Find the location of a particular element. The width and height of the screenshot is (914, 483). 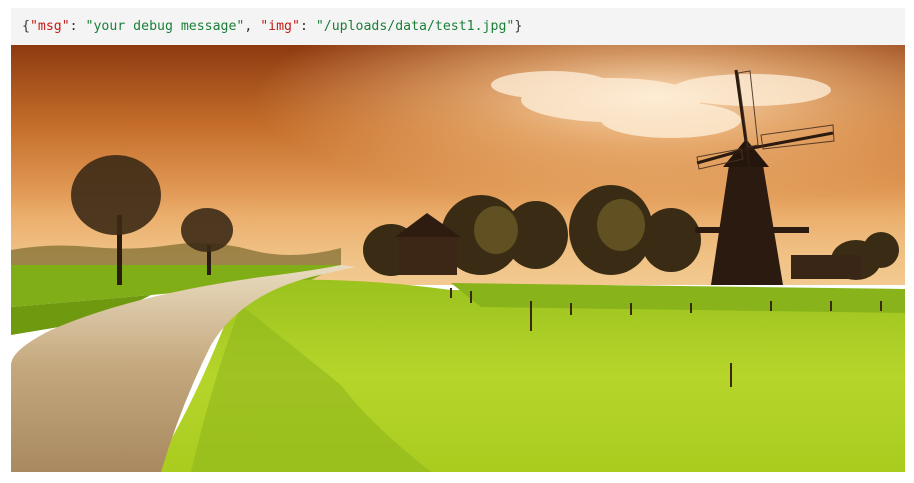

img-value: "/uploads/data/test1.jpg" is located at coordinates (415, 26).